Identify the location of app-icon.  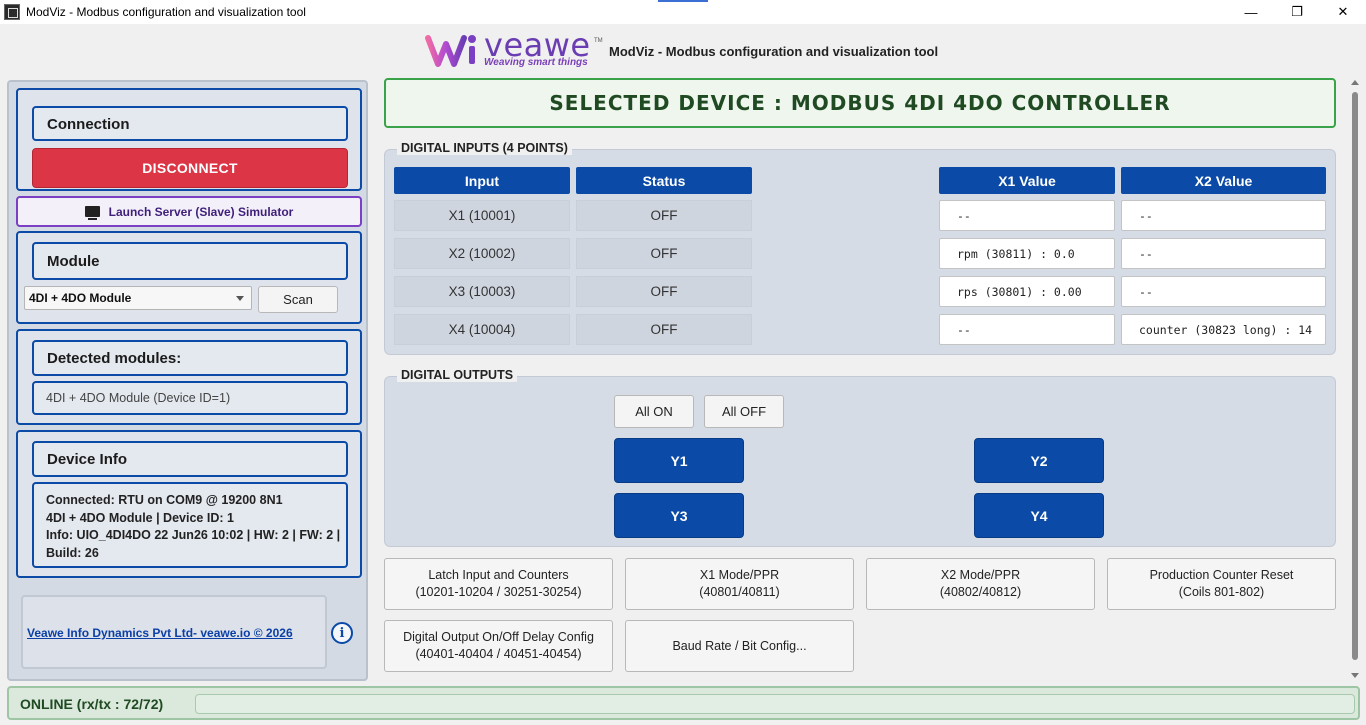
(12, 12).